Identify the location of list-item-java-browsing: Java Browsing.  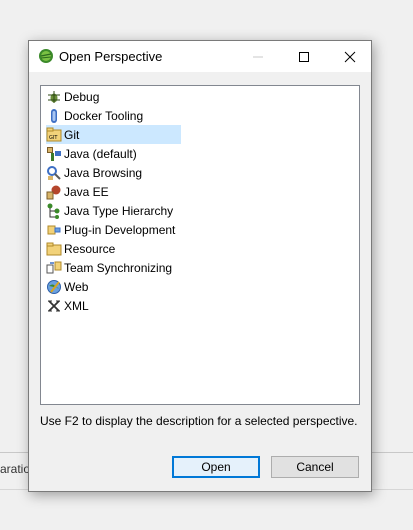
(113, 172).